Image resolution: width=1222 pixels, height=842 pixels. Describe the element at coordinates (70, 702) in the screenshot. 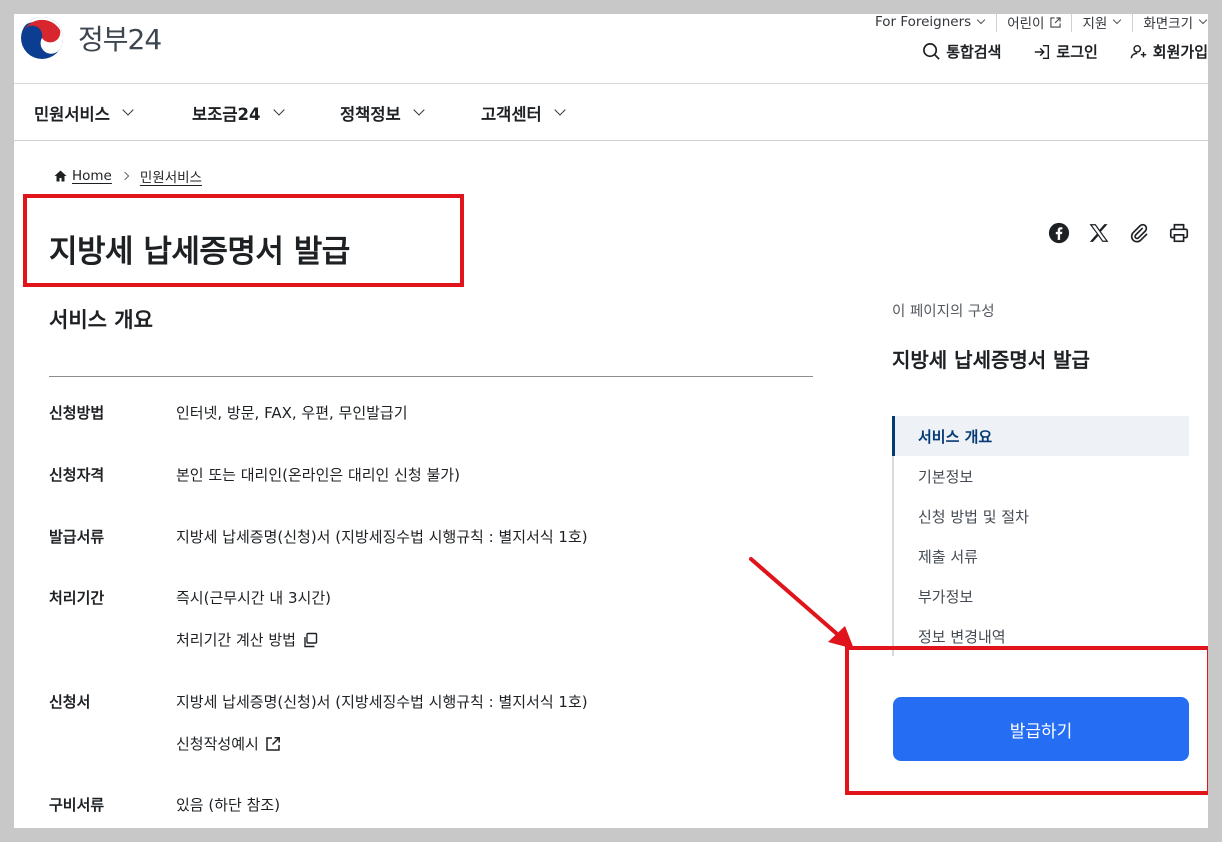

I see `row-label: 신청서` at that location.